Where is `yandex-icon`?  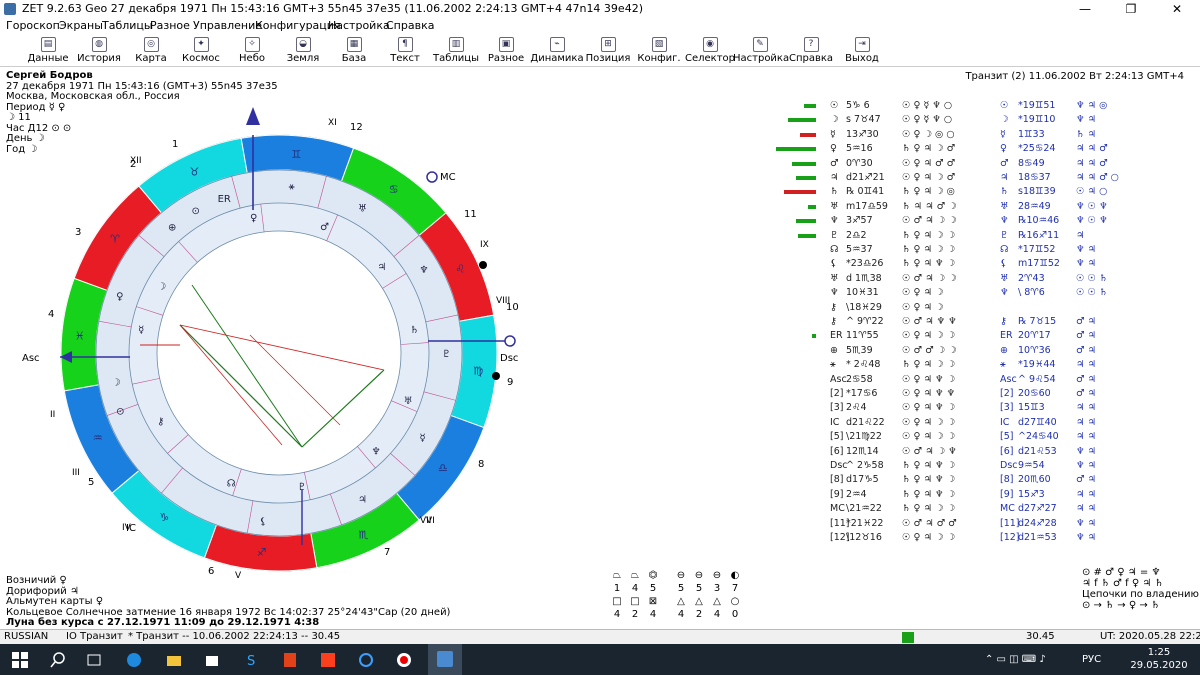 yandex-icon is located at coordinates (328, 660).